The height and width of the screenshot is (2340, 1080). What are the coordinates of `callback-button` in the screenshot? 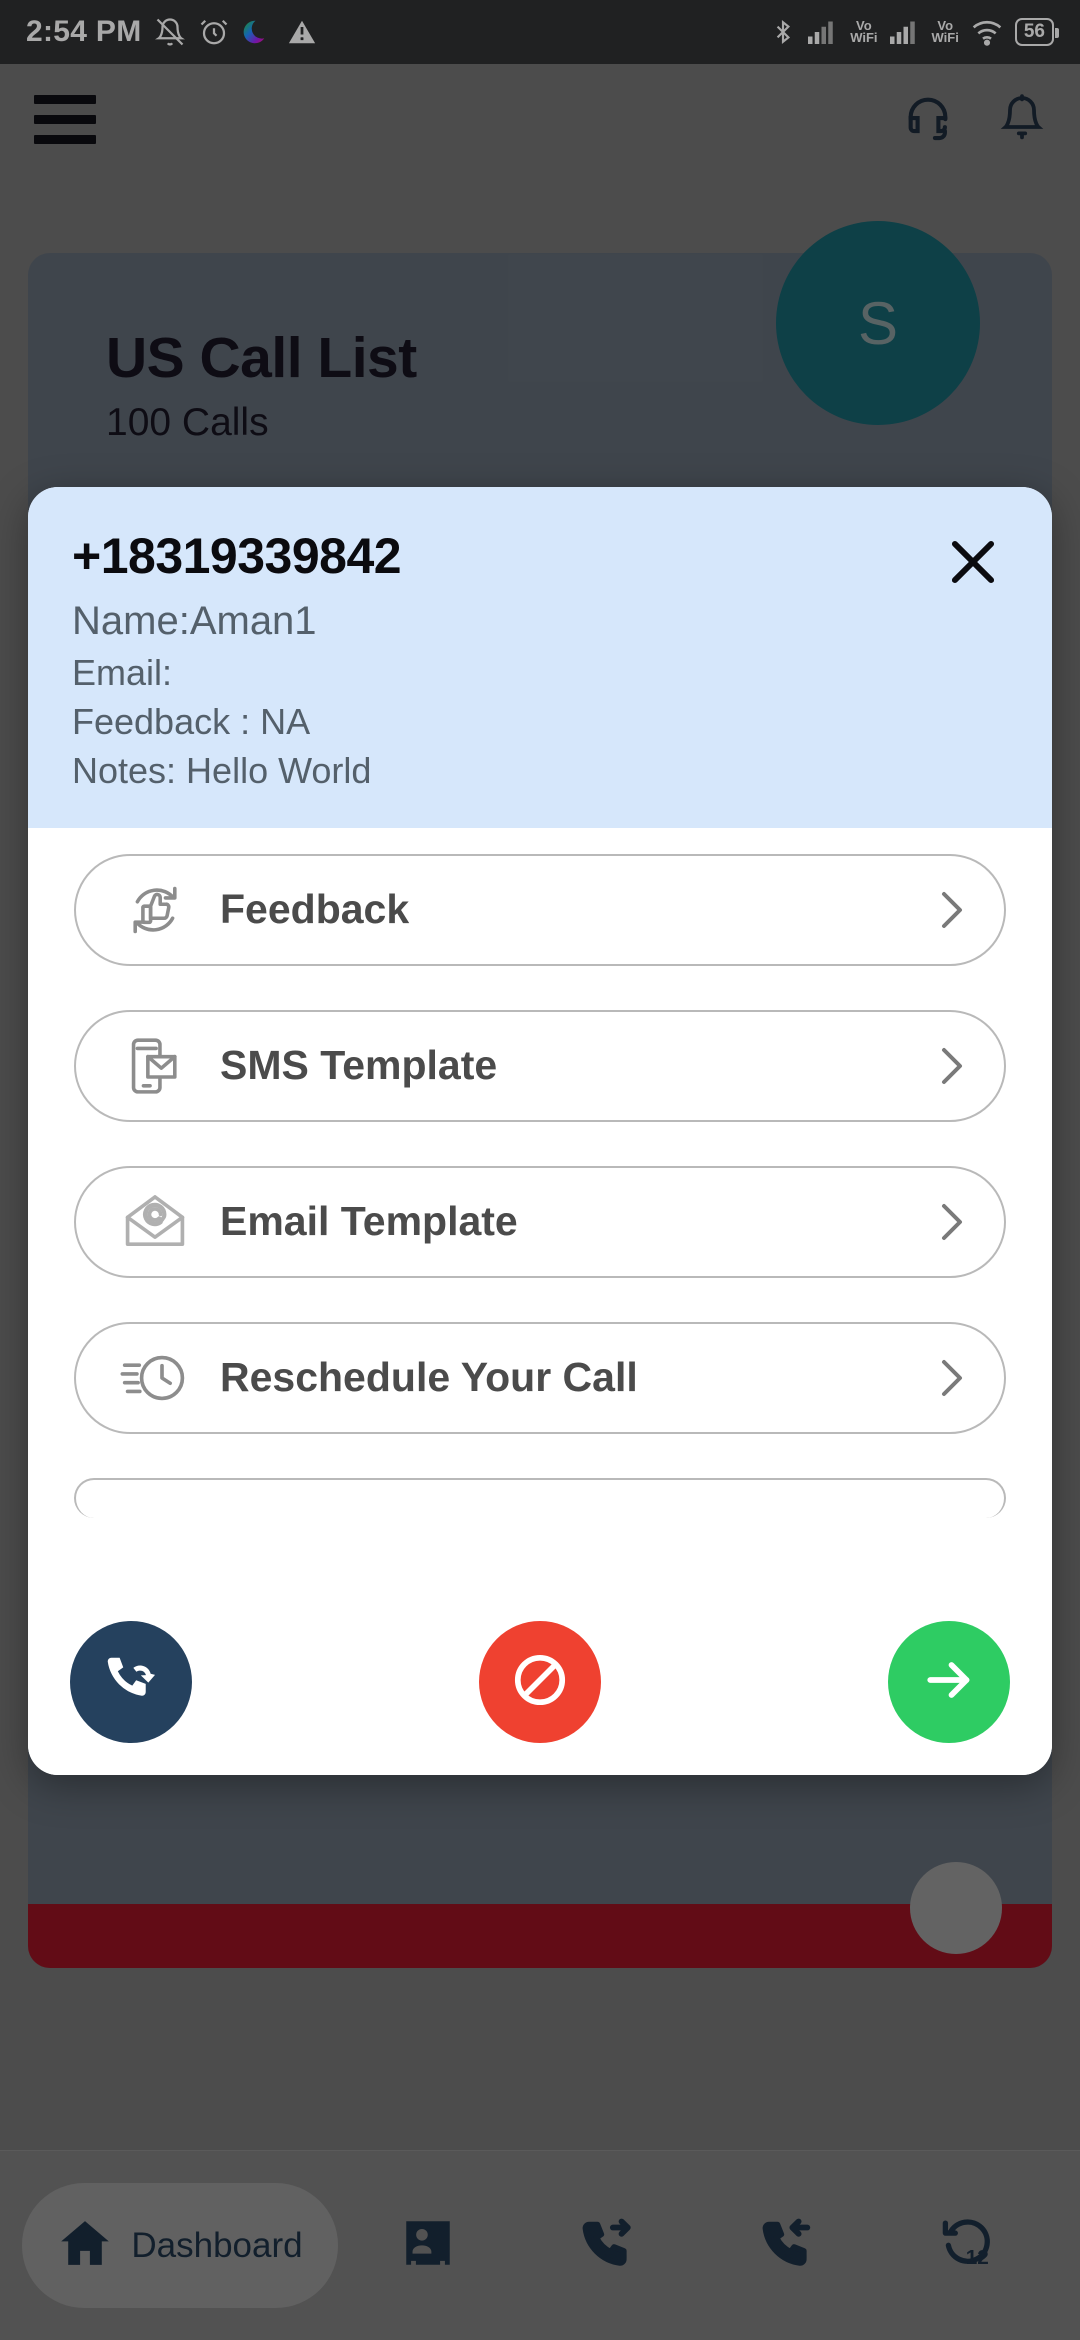 It's located at (131, 1682).